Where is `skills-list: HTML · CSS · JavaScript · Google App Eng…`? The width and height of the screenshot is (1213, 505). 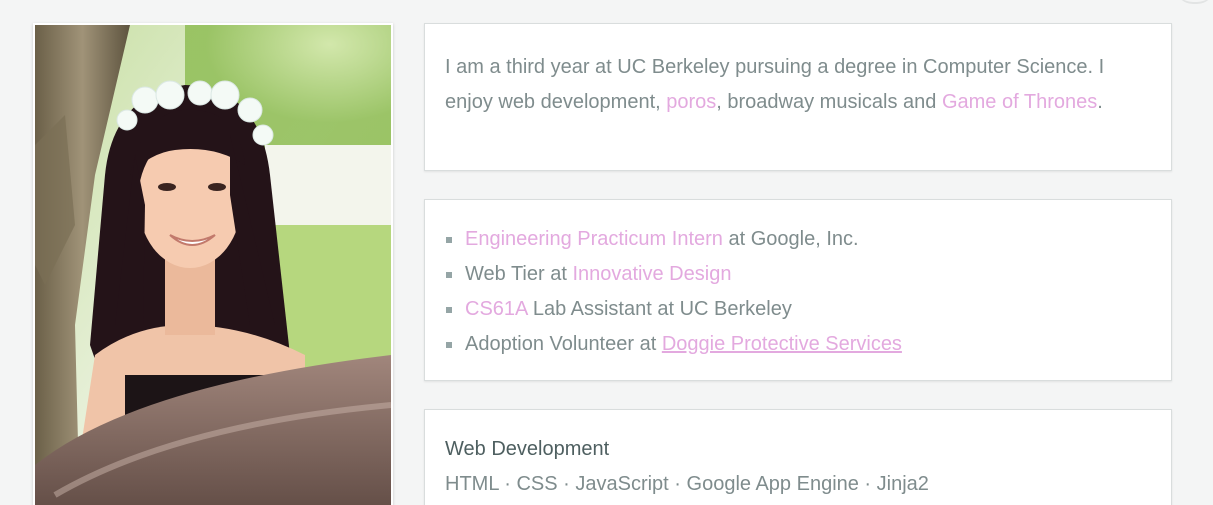 skills-list: HTML · CSS · JavaScript · Google App Eng… is located at coordinates (687, 484).